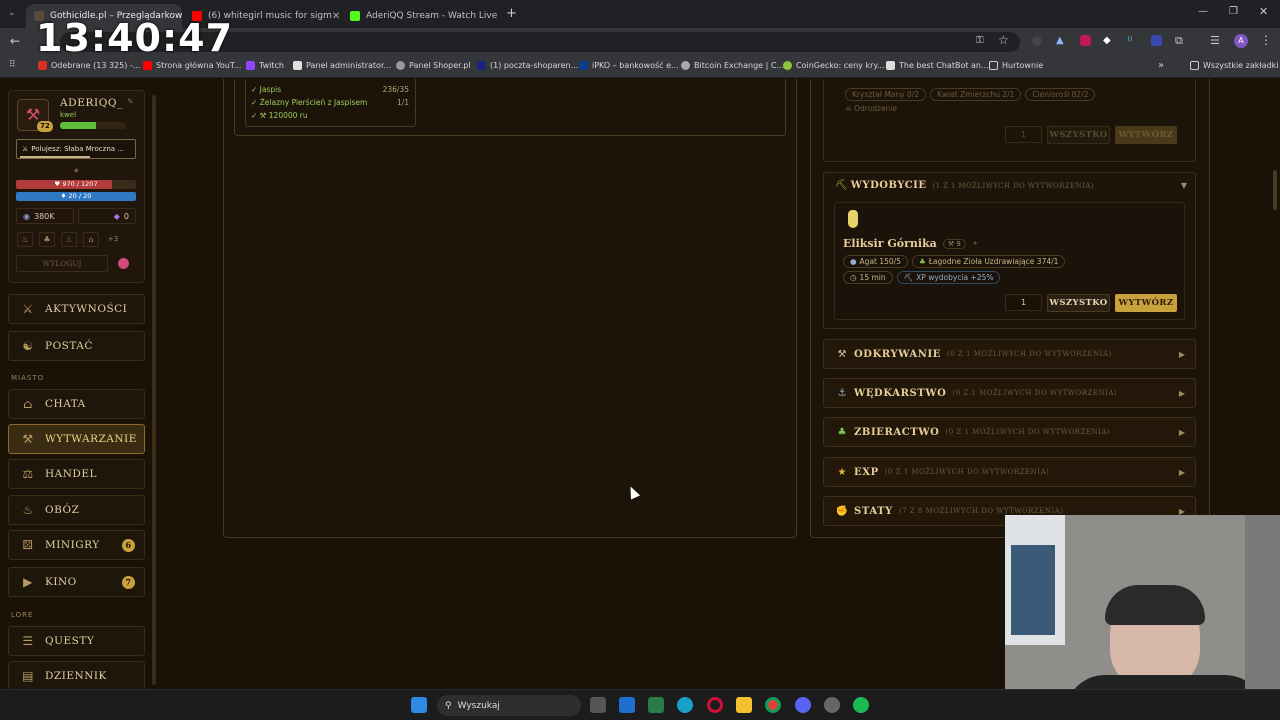 This screenshot has width=1280, height=720. What do you see at coordinates (1203, 11) in the screenshot?
I see `minimize-icon: —` at bounding box center [1203, 11].